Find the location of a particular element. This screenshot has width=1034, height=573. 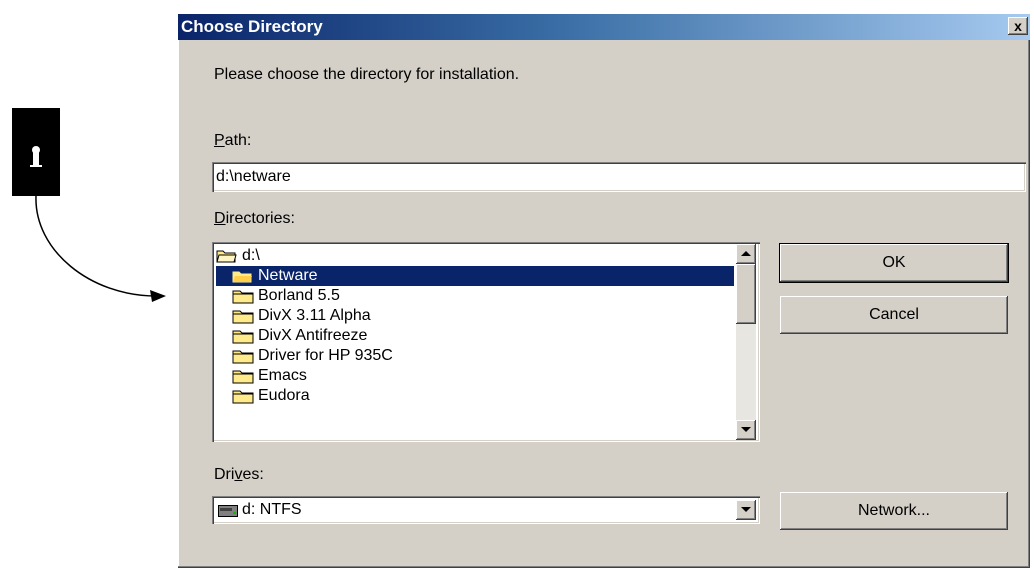

list-item-label: Eudora is located at coordinates (284, 395).